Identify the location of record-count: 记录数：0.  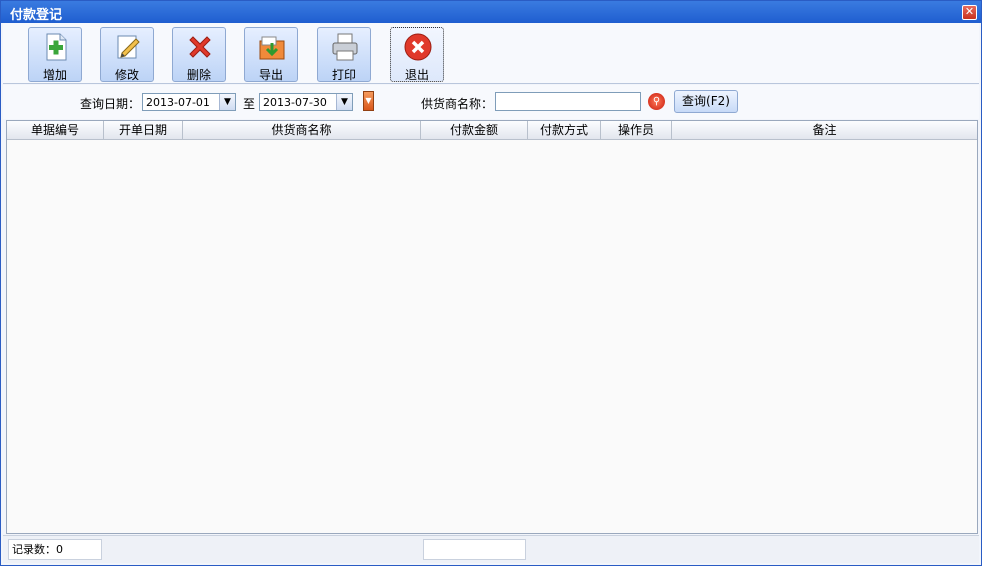
(55, 549).